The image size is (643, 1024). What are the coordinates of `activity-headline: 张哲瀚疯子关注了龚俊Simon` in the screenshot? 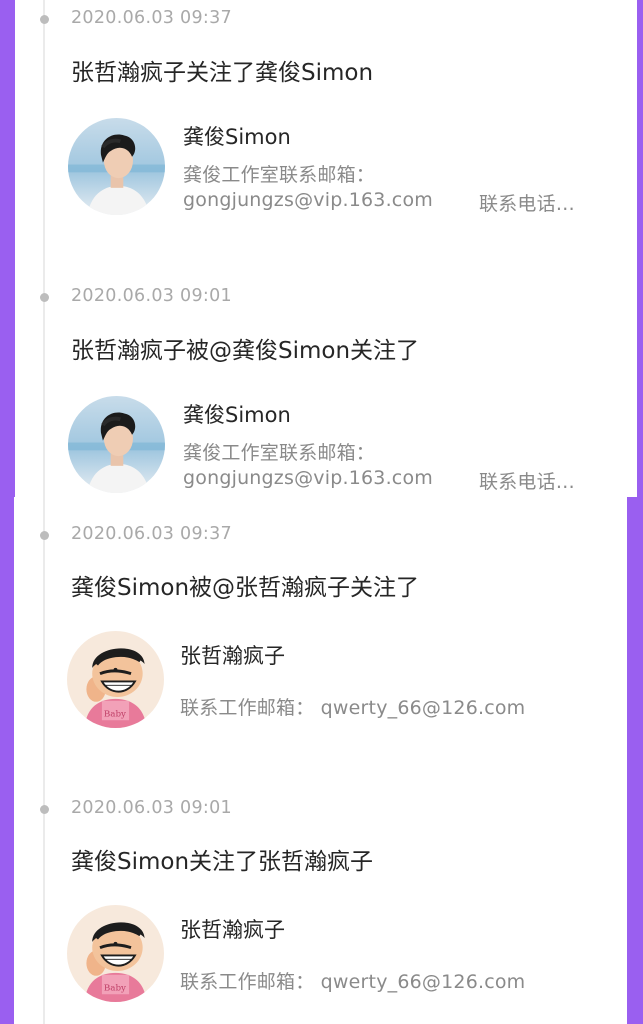 It's located at (222, 73).